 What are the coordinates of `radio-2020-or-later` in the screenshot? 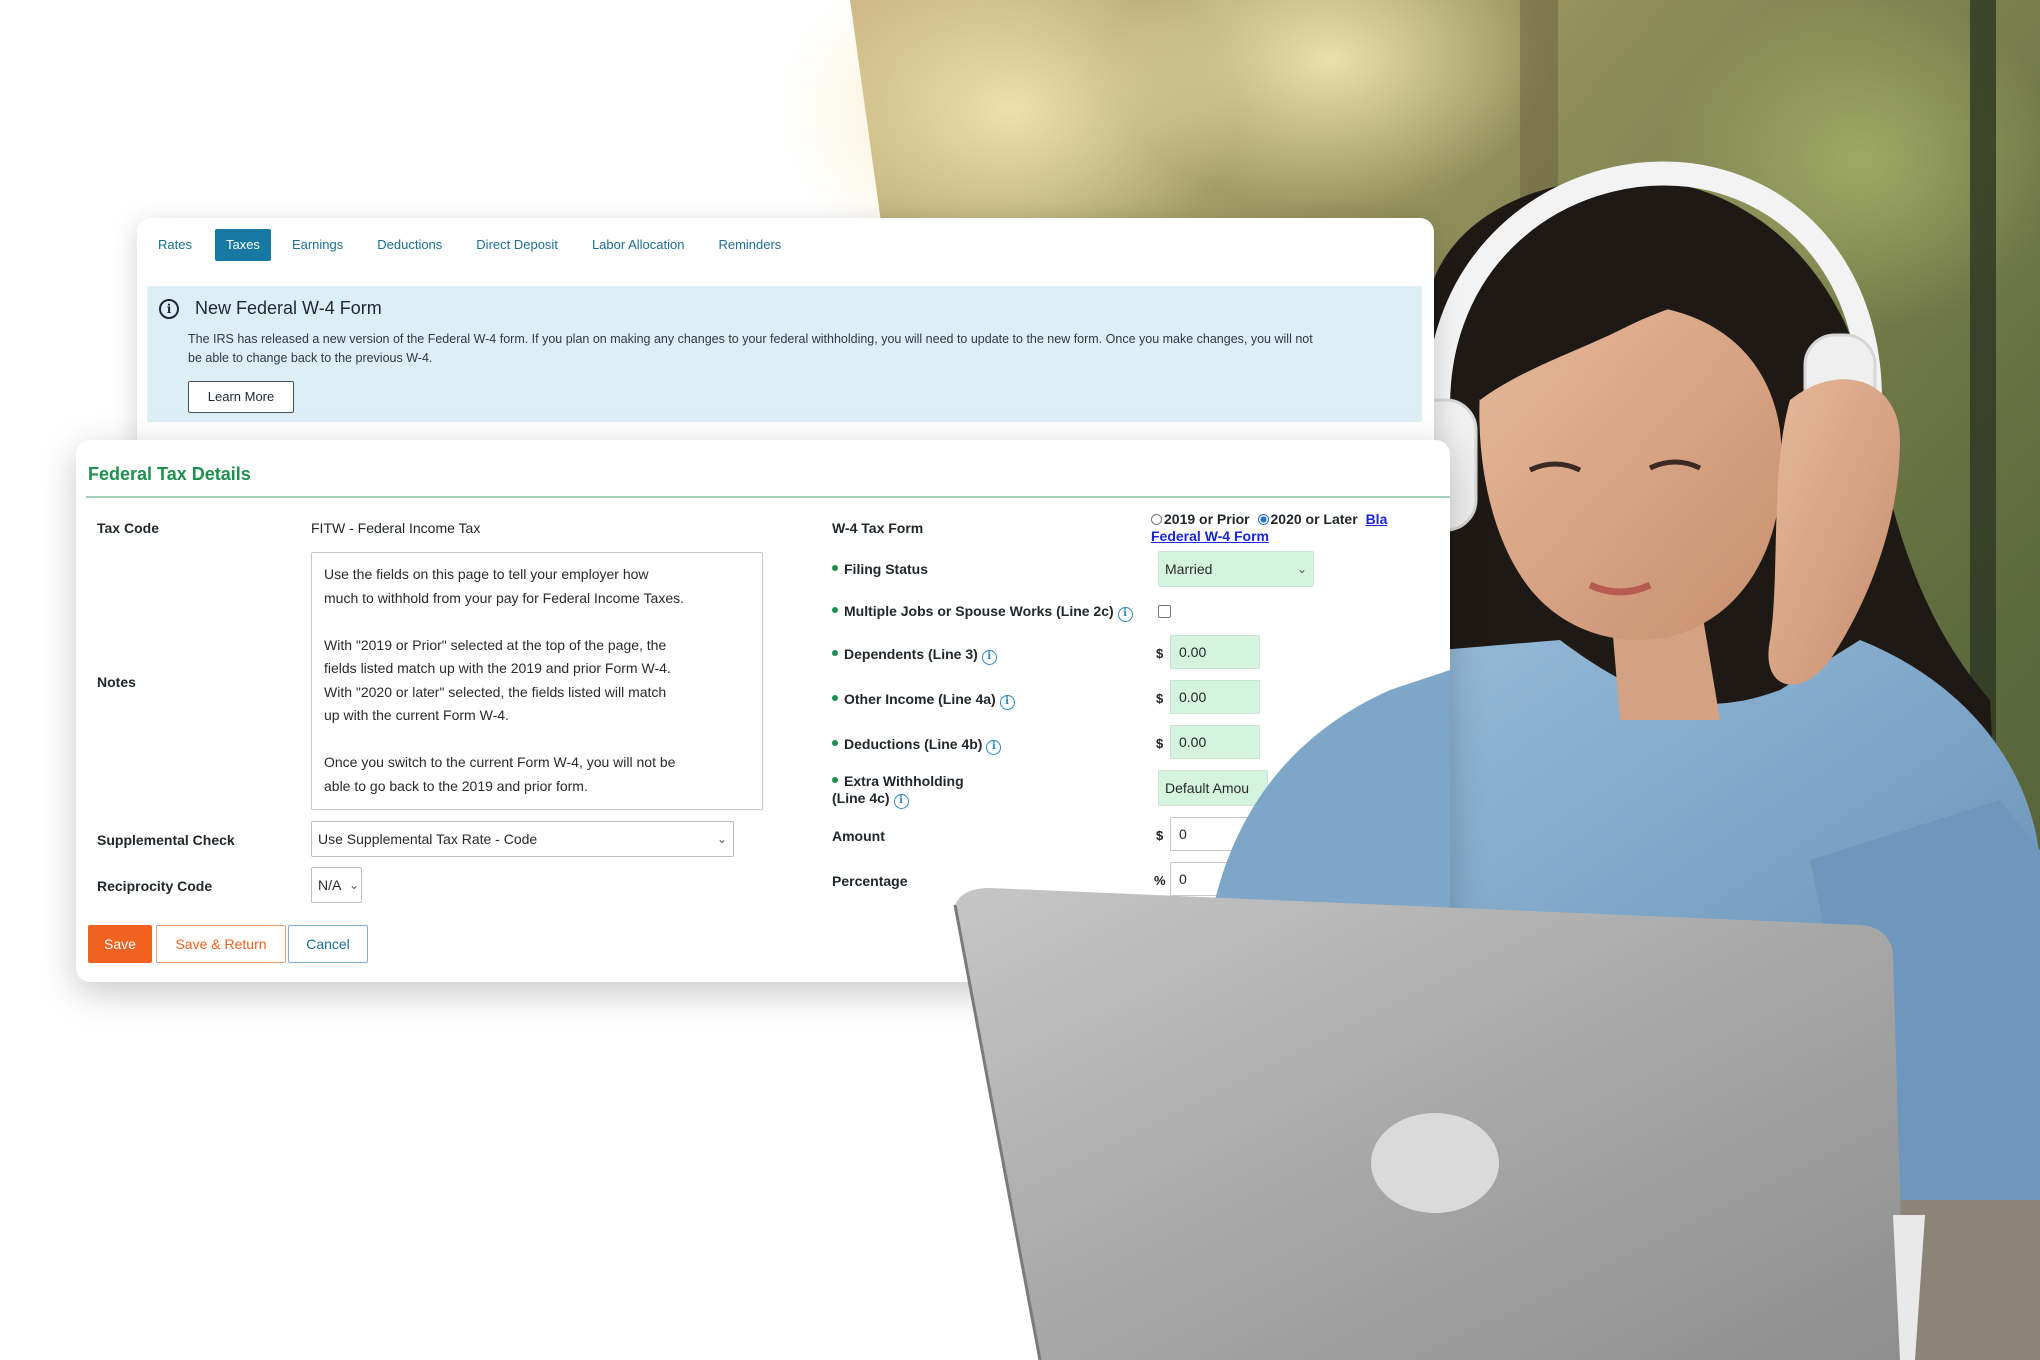 It's located at (1263, 519).